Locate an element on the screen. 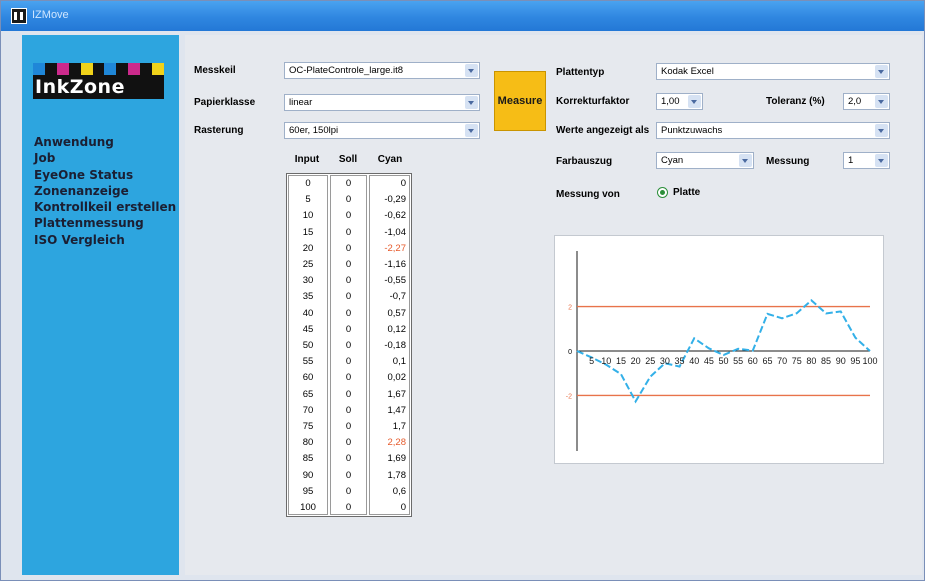  cyan-cell: 1,78 is located at coordinates (389, 475).